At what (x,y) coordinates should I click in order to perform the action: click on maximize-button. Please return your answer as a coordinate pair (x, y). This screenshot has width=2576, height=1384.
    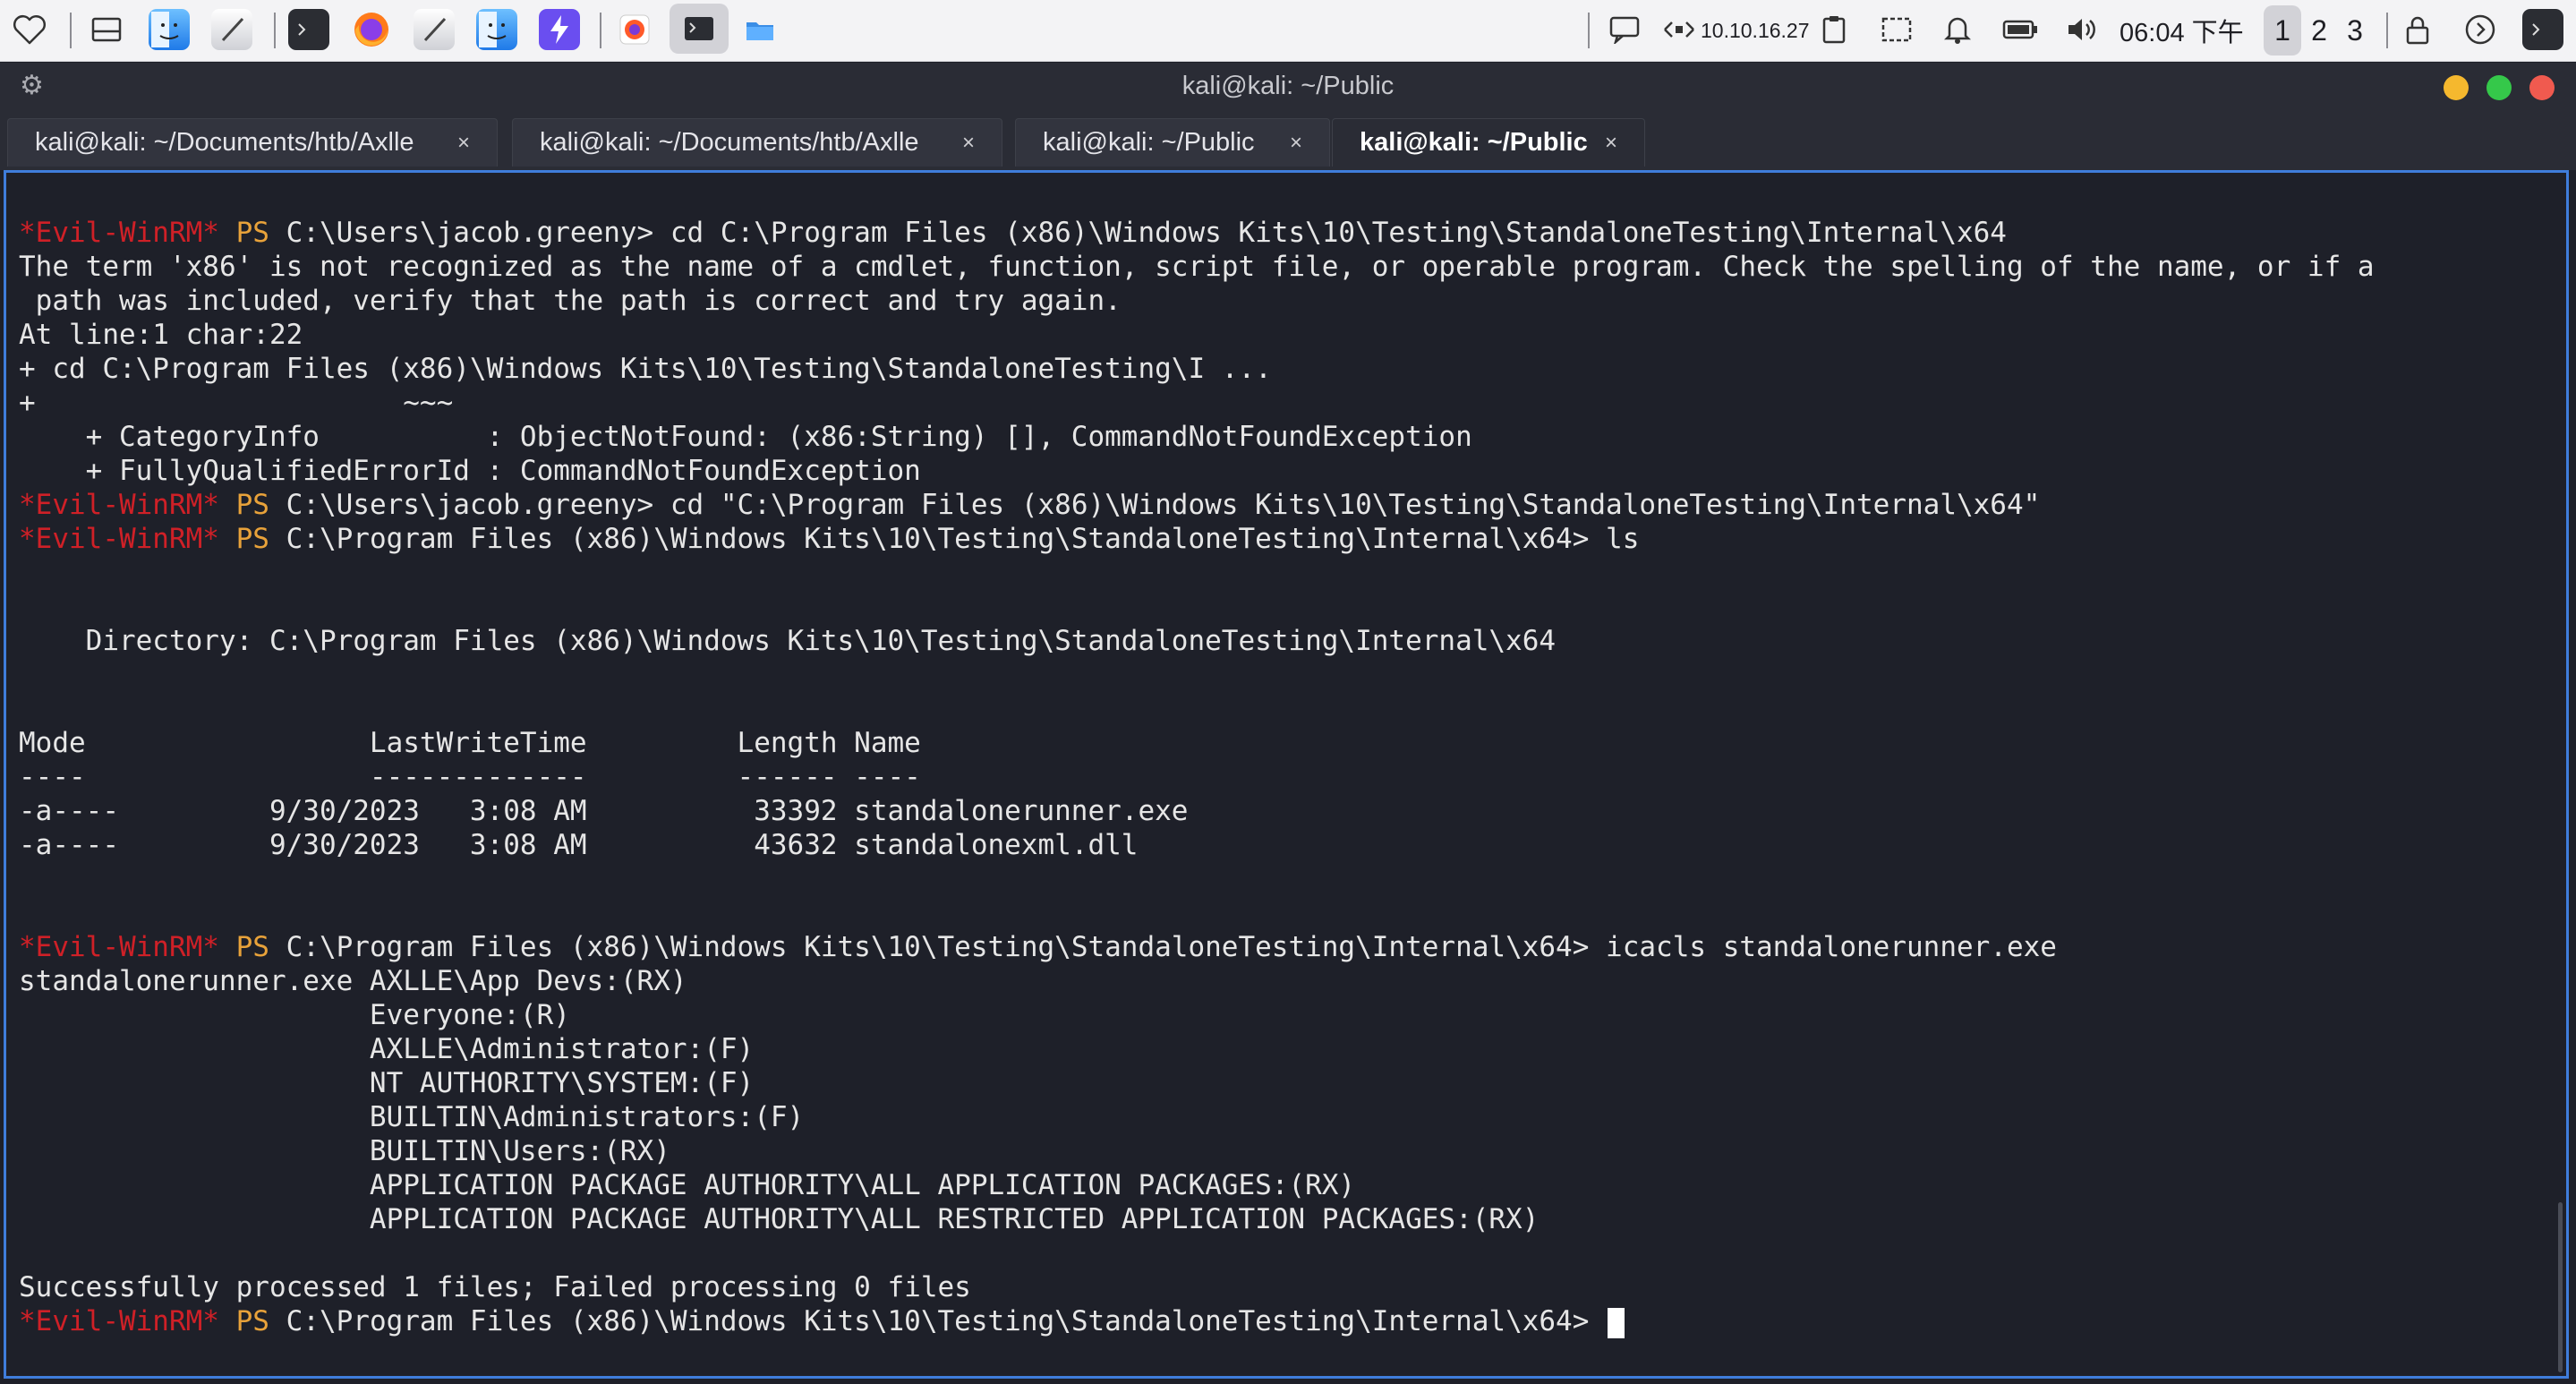
    Looking at the image, I should click on (2499, 87).